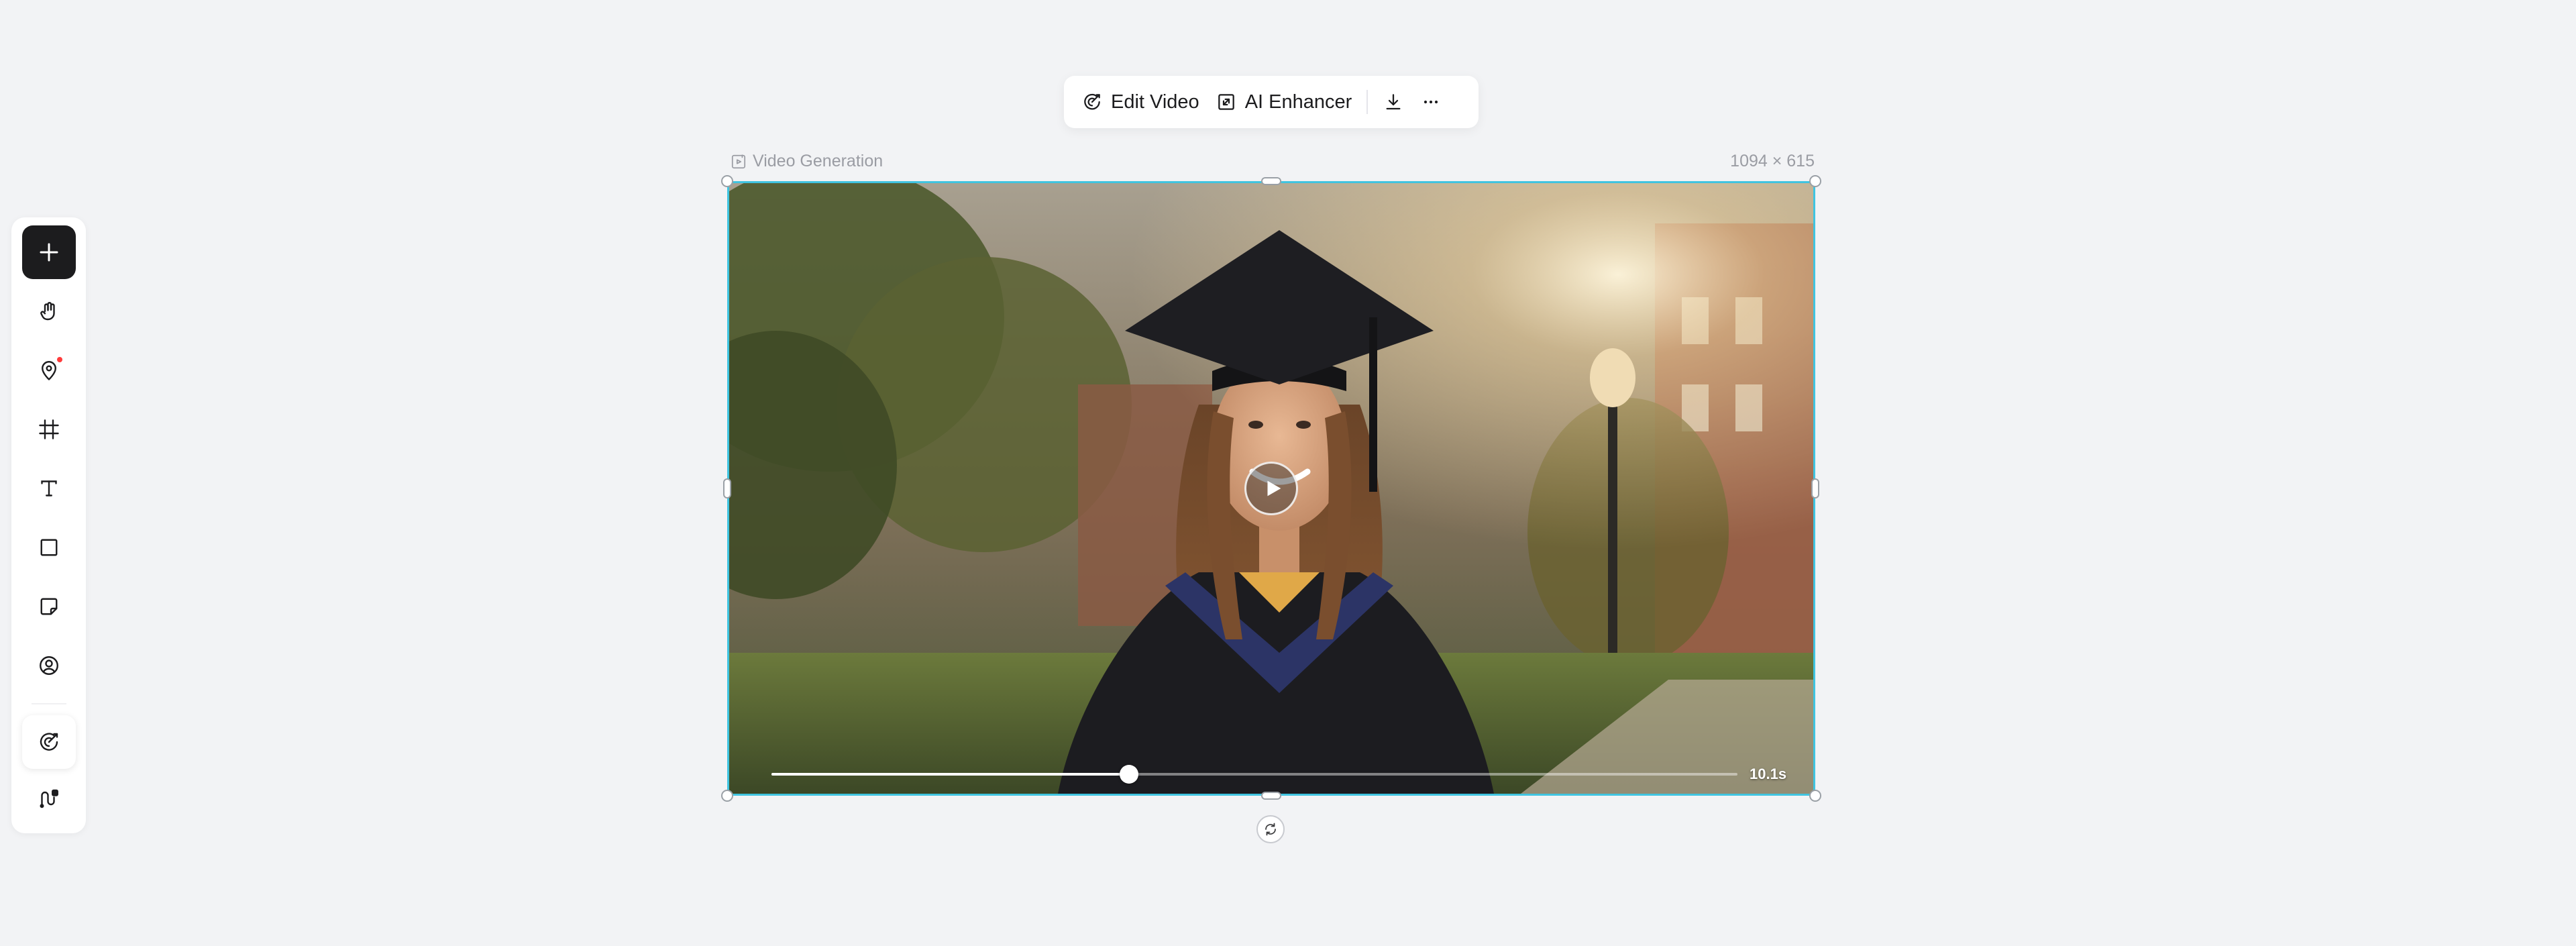  I want to click on video-progress-bar, so click(1254, 774).